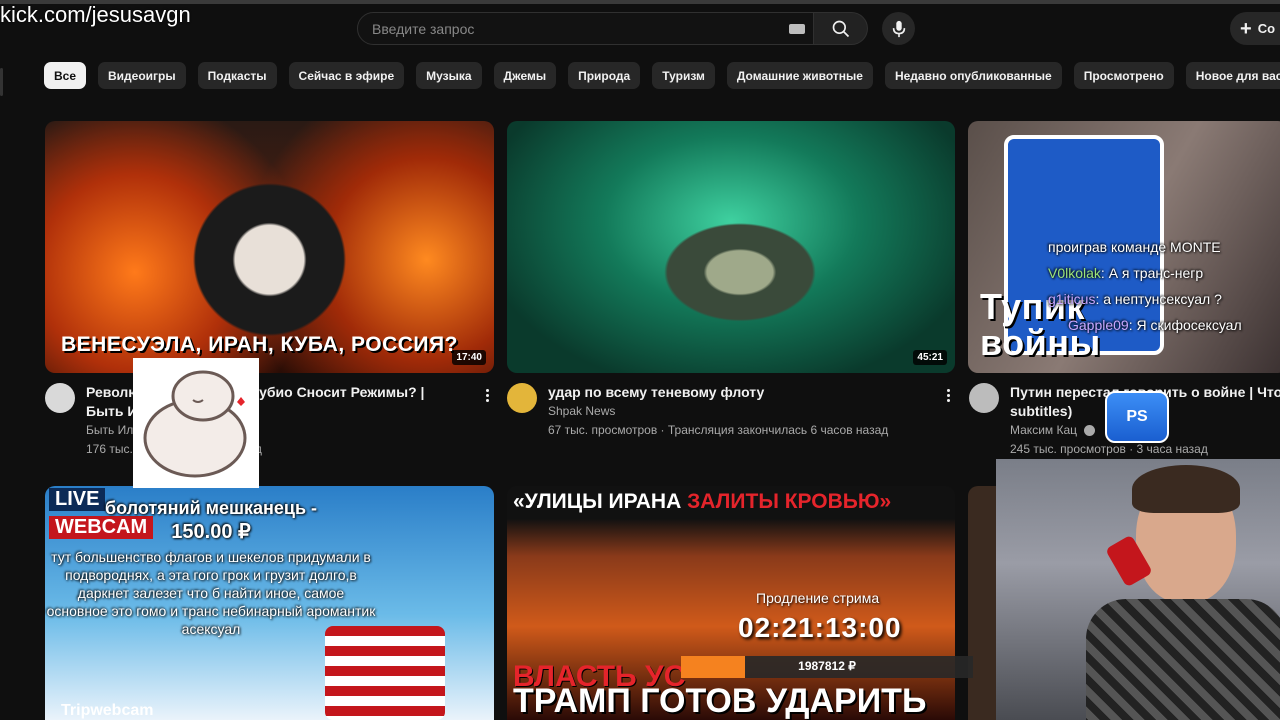  What do you see at coordinates (1255, 28) in the screenshot?
I see `create-button: + Со` at bounding box center [1255, 28].